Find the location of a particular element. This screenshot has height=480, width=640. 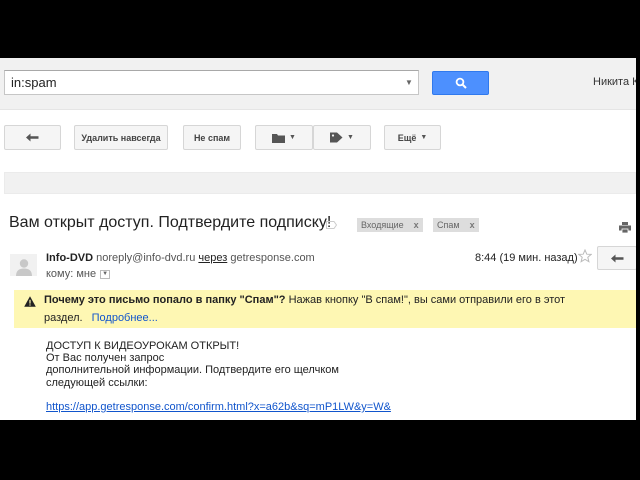

label-chip-text: Спам is located at coordinates (448, 225).